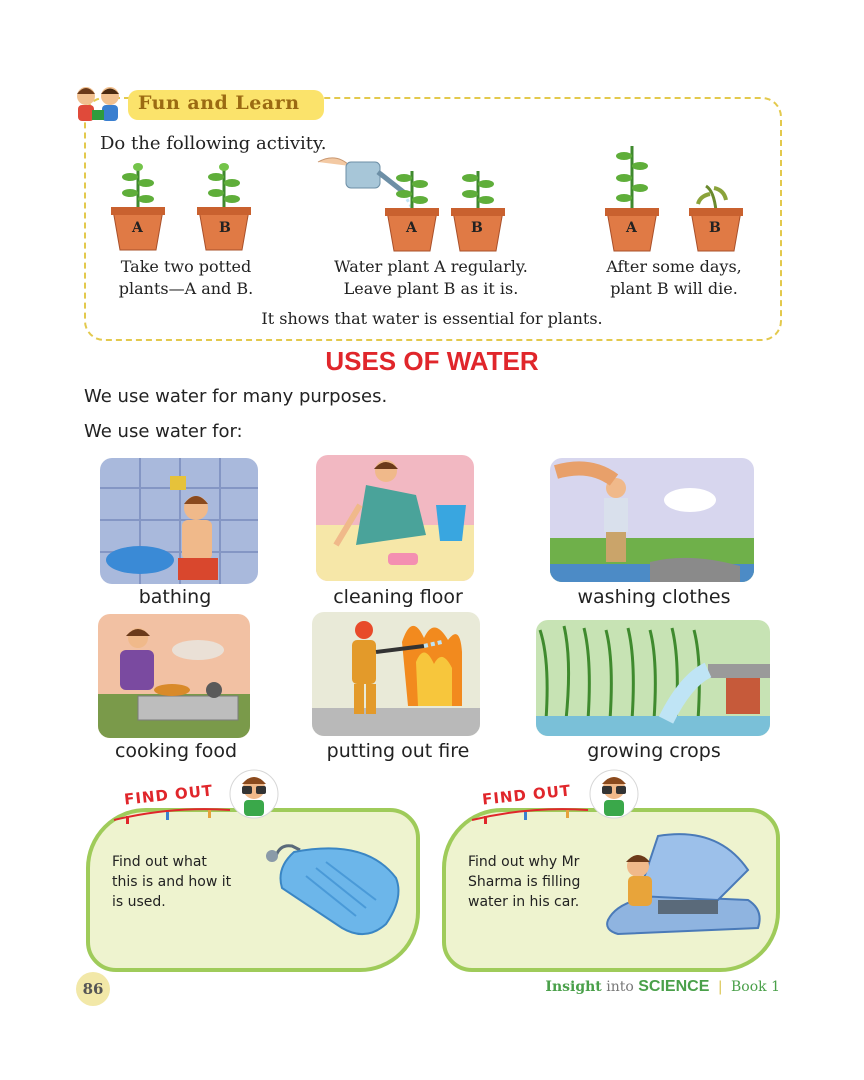 This screenshot has width=864, height=1080. I want to click on step3-line1: After some days,, so click(674, 266).